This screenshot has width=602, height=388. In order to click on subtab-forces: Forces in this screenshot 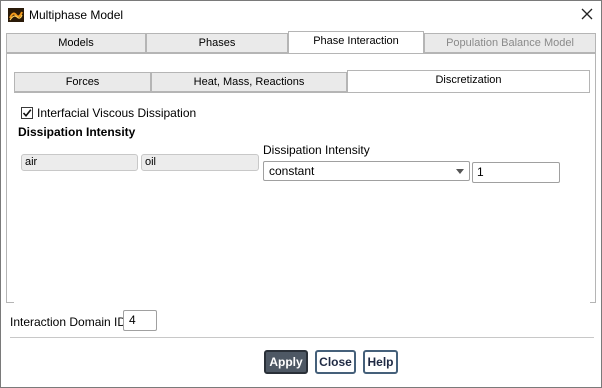, I will do `click(82, 82)`.